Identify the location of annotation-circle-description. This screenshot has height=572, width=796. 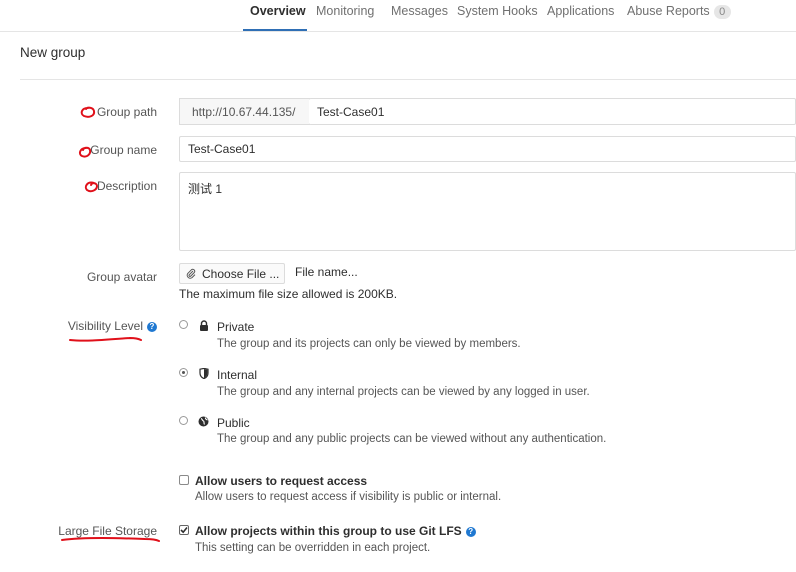
(91, 187).